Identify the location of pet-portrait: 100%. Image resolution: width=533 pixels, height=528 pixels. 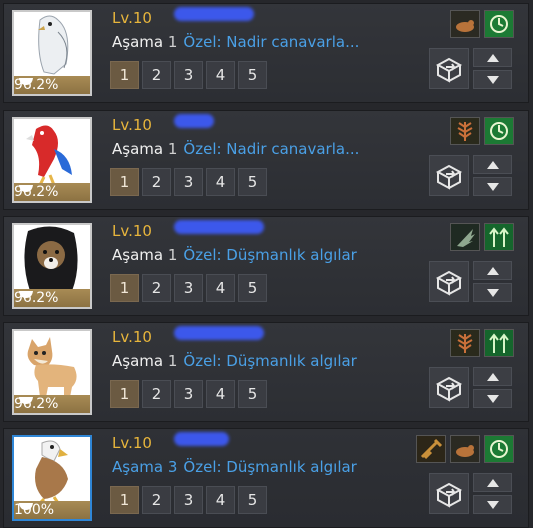
(52, 478).